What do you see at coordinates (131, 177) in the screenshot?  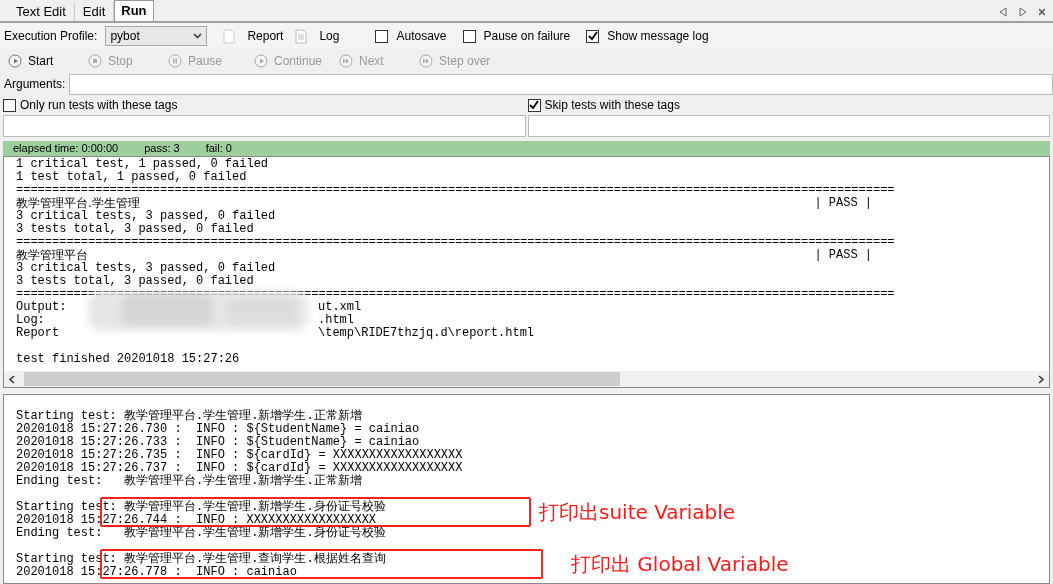 I see `log-line: 1 test total, 1 passed, 0 failed` at bounding box center [131, 177].